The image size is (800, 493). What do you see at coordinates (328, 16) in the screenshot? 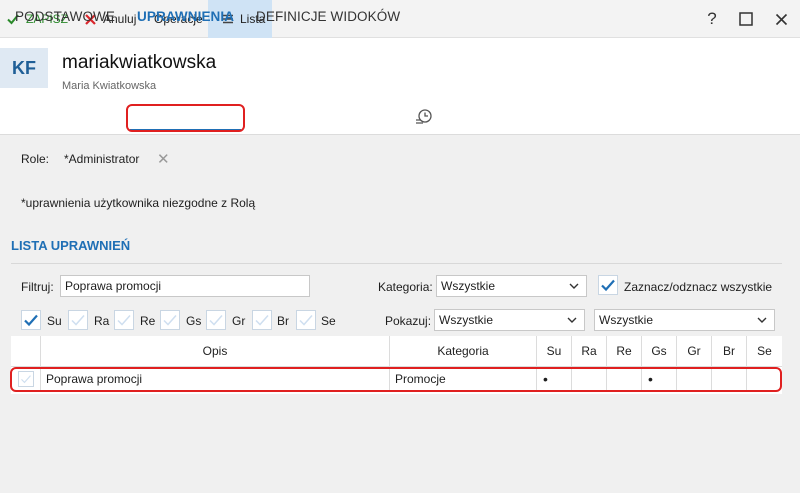
I see `tab-definicje-widokow: DEFINICJE WIDOKÓW` at bounding box center [328, 16].